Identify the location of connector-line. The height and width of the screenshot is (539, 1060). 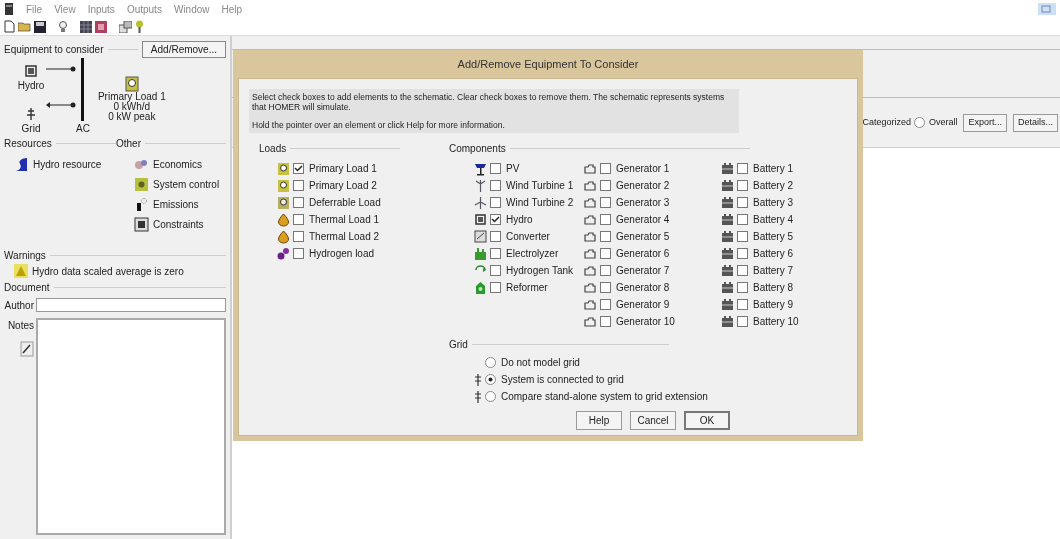
(61, 69).